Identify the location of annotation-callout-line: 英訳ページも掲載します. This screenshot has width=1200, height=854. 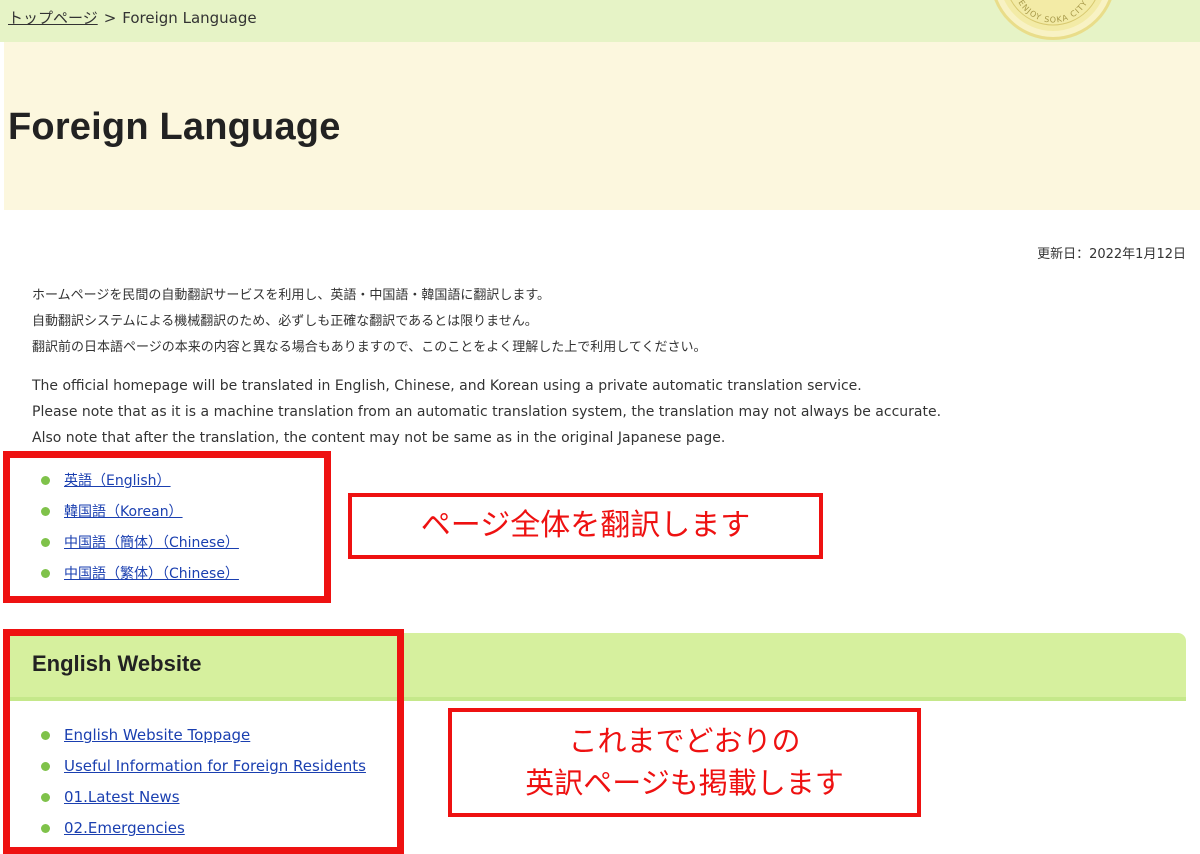
(684, 783).